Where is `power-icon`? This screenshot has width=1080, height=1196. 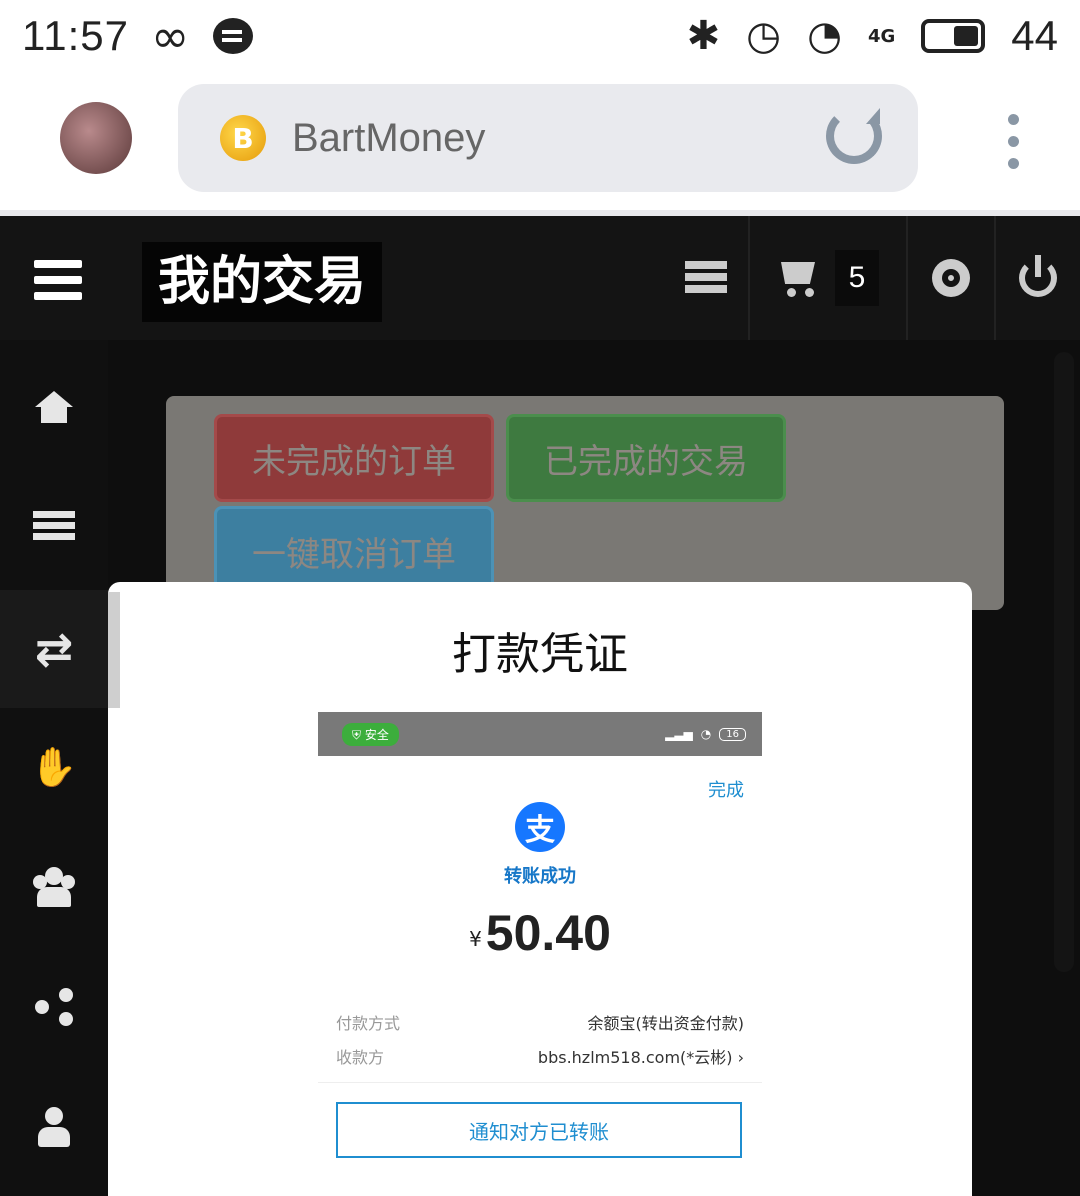
power-icon is located at coordinates (1038, 276).